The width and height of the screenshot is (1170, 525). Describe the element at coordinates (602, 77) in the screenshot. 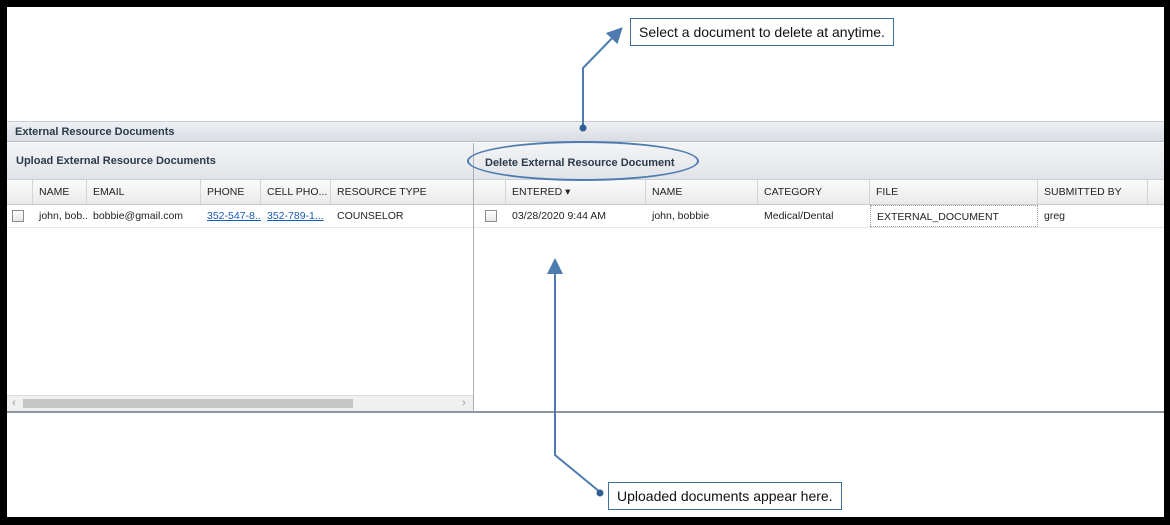

I see `top-arrow-line` at that location.